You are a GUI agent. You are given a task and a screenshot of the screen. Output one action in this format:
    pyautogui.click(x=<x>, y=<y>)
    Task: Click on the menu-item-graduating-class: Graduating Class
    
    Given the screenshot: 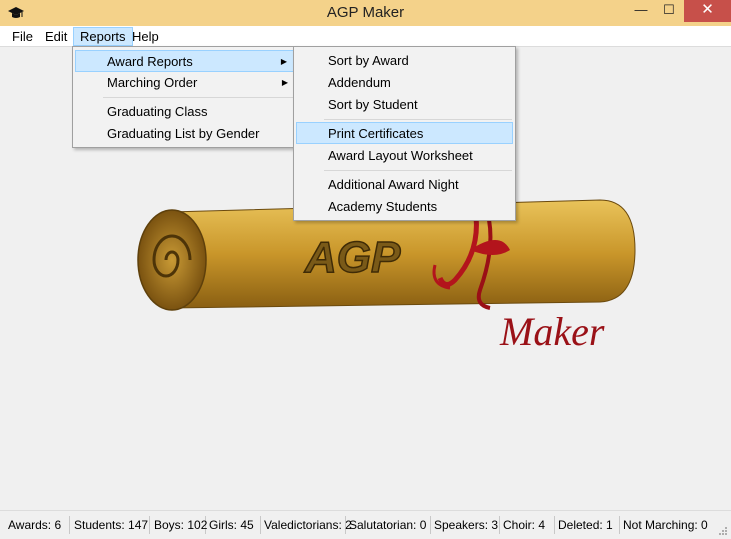 What is the action you would take?
    pyautogui.click(x=184, y=112)
    